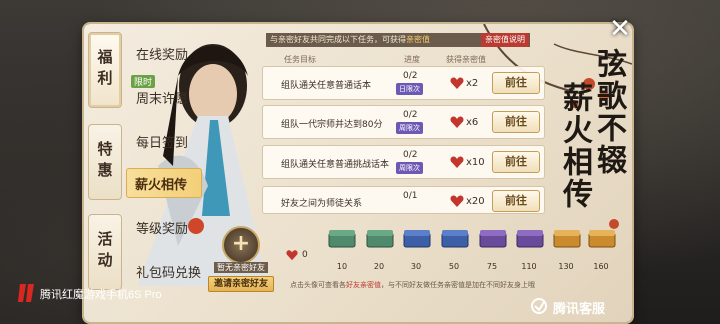 Image resolution: width=720 pixels, height=324 pixels. What do you see at coordinates (601, 266) in the screenshot?
I see `milestone-label: 160` at bounding box center [601, 266].